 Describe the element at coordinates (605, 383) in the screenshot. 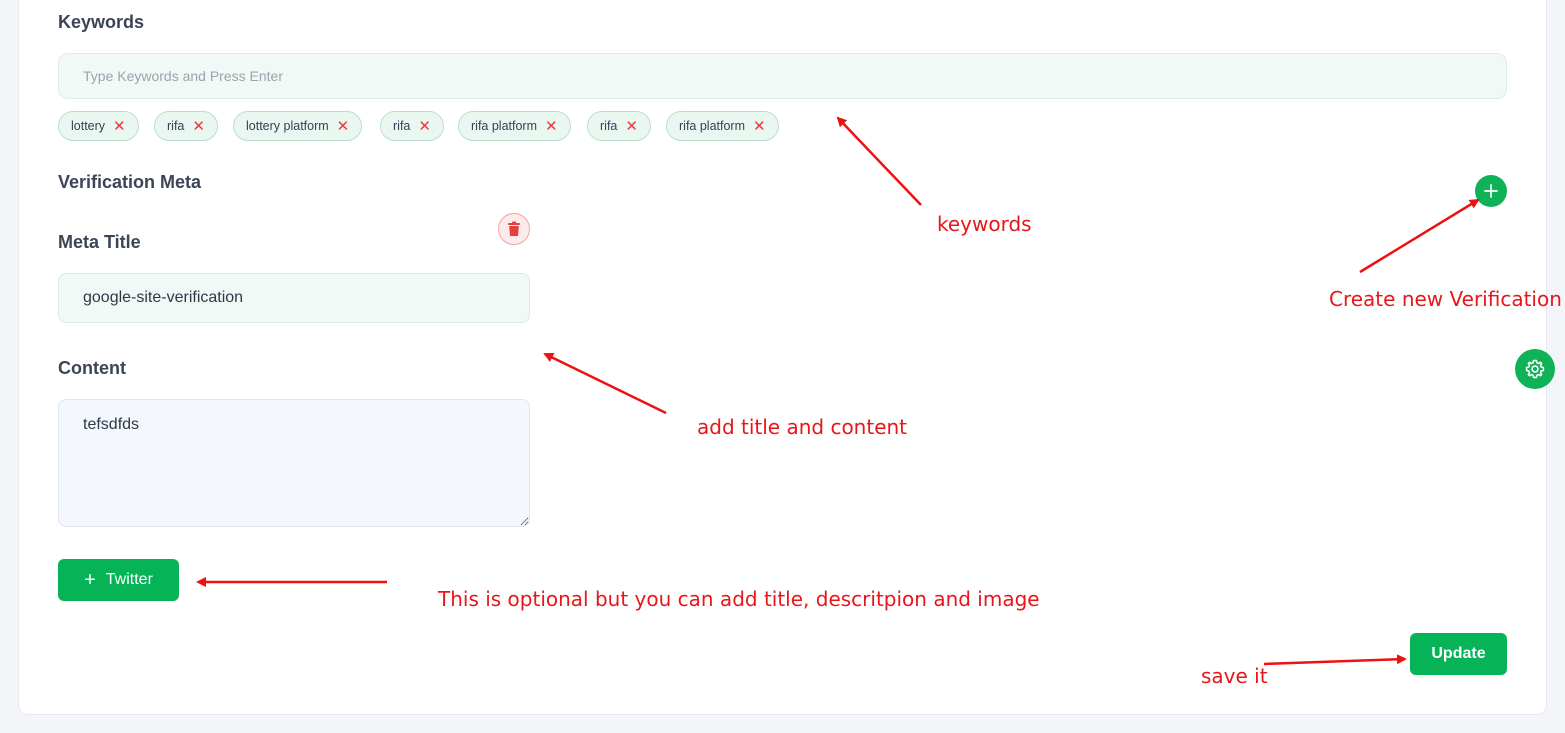

I see `title-content-arrow` at that location.